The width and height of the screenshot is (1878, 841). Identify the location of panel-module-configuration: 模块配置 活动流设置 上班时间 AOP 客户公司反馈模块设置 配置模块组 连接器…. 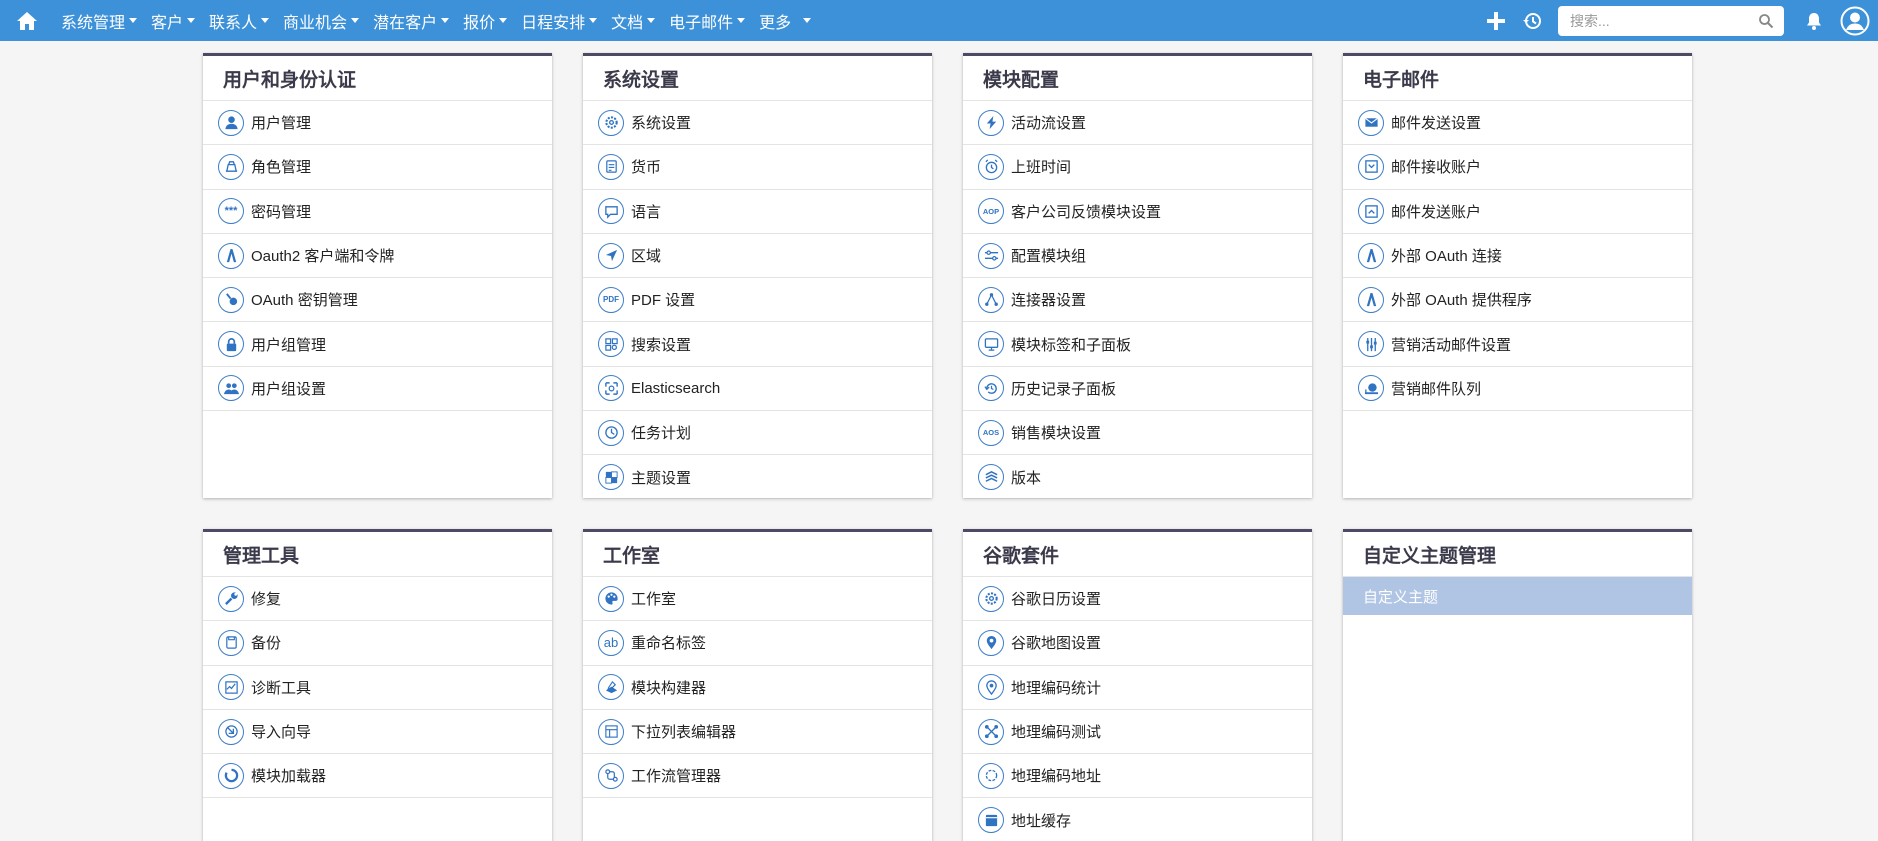
(1137, 276).